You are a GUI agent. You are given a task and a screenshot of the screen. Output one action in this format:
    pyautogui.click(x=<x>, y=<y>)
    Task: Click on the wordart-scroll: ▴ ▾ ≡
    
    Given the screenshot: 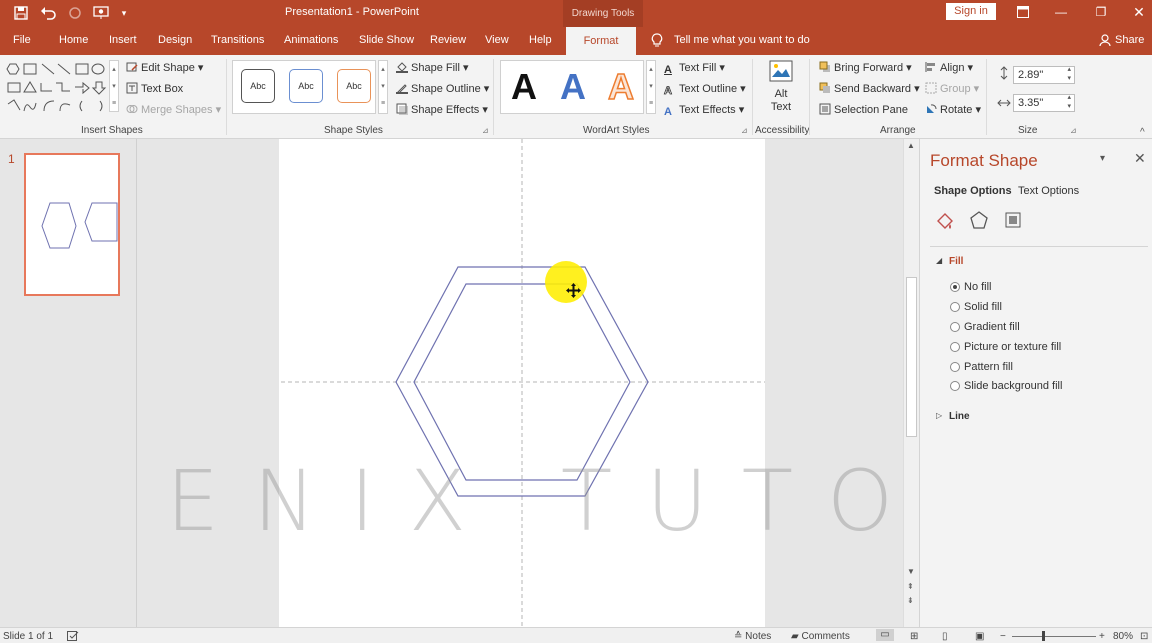 What is the action you would take?
    pyautogui.click(x=651, y=87)
    